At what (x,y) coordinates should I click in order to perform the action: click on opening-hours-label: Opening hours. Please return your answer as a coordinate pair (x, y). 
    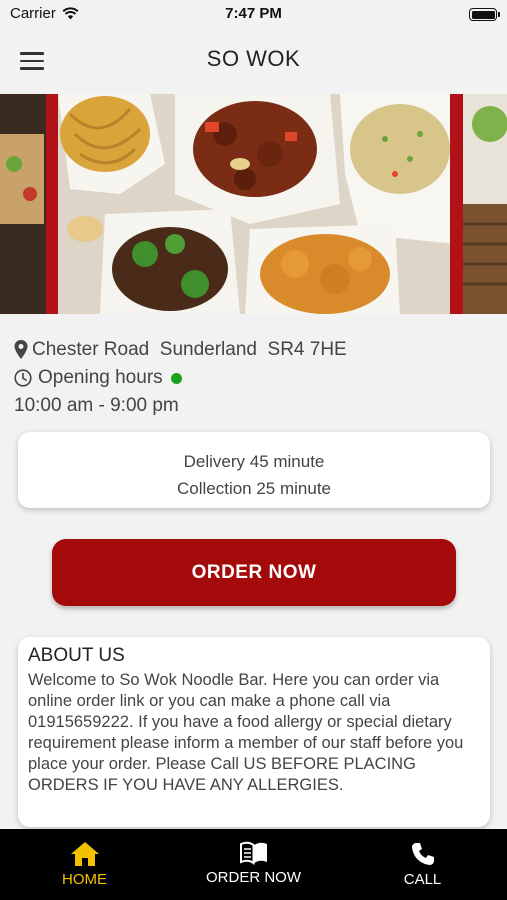
    Looking at the image, I should click on (100, 377).